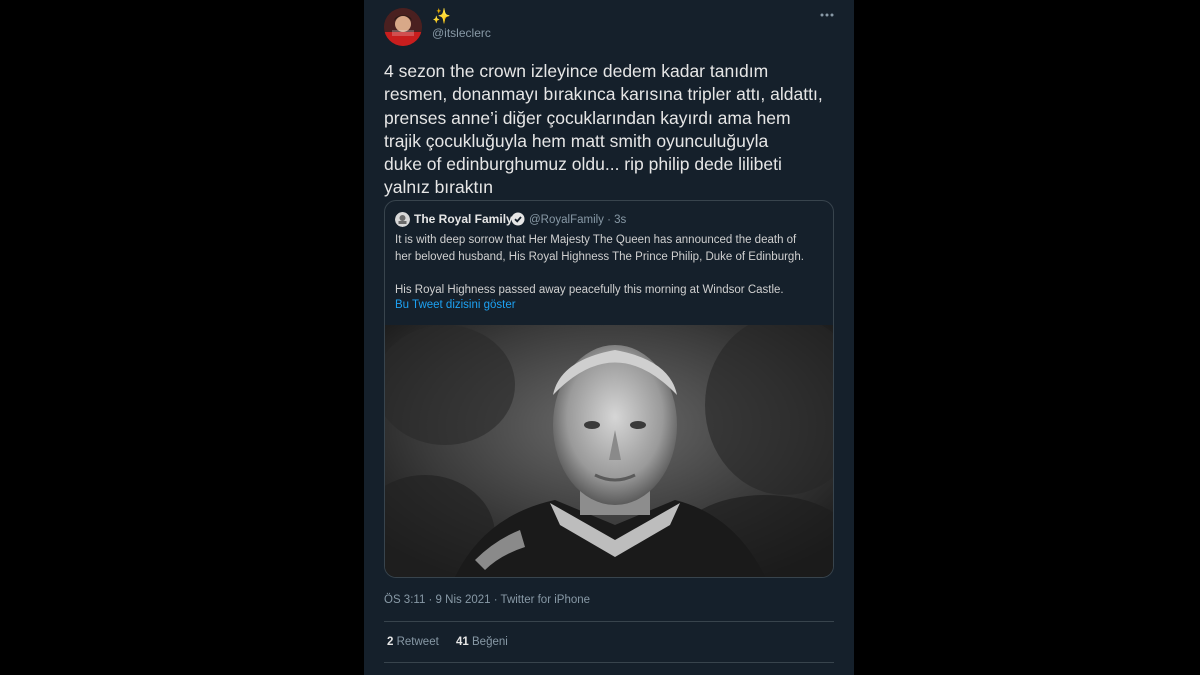  I want to click on author-avatar, so click(403, 27).